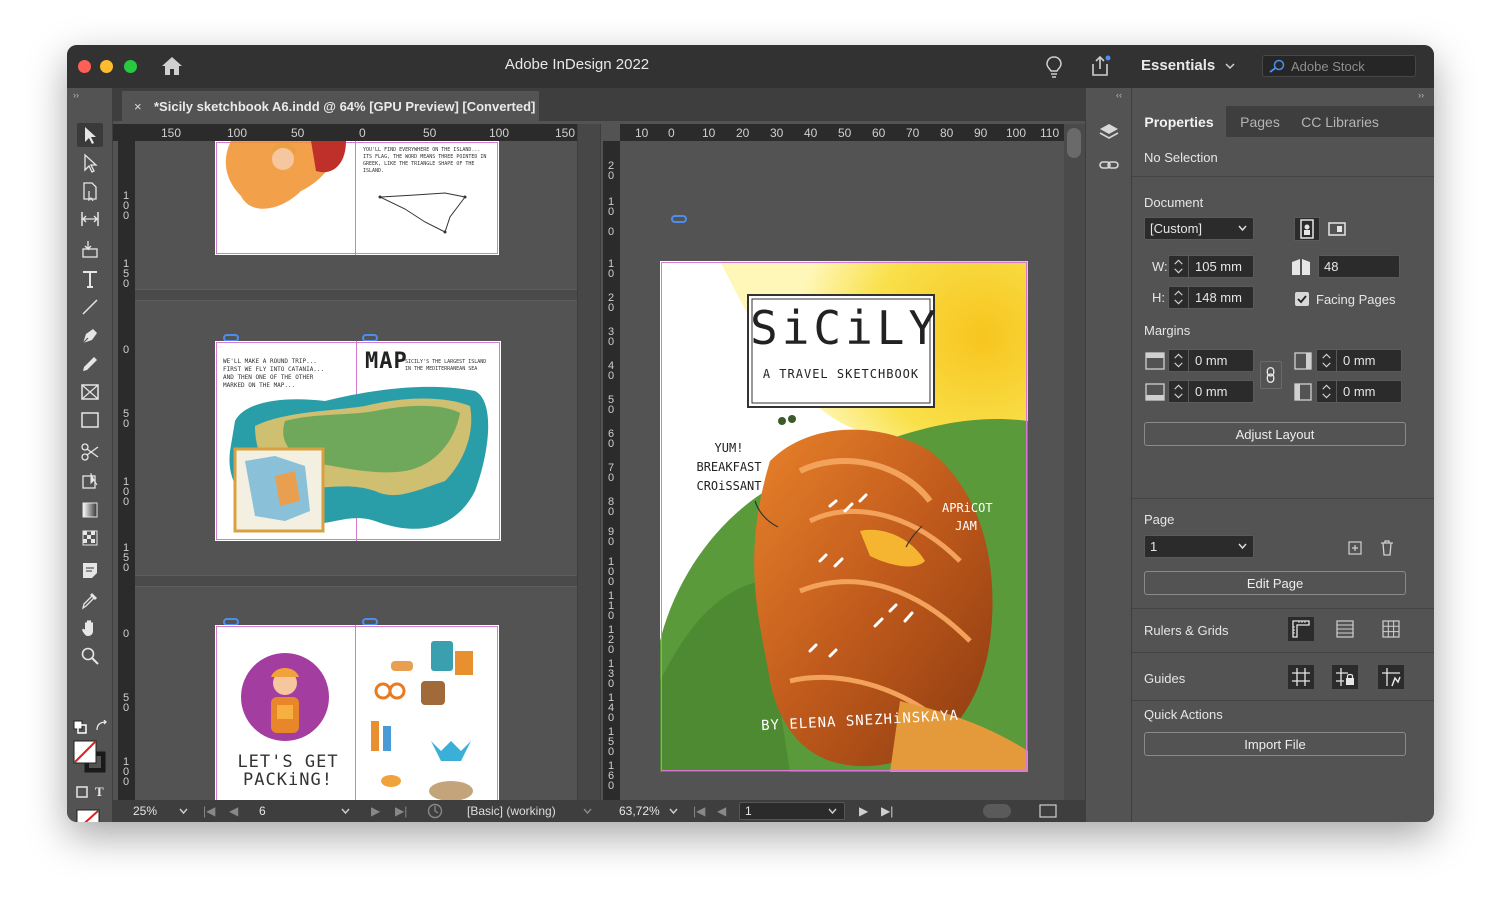 The image size is (1500, 910). Describe the element at coordinates (1054, 67) in the screenshot. I see `lightbulb-icon` at that location.